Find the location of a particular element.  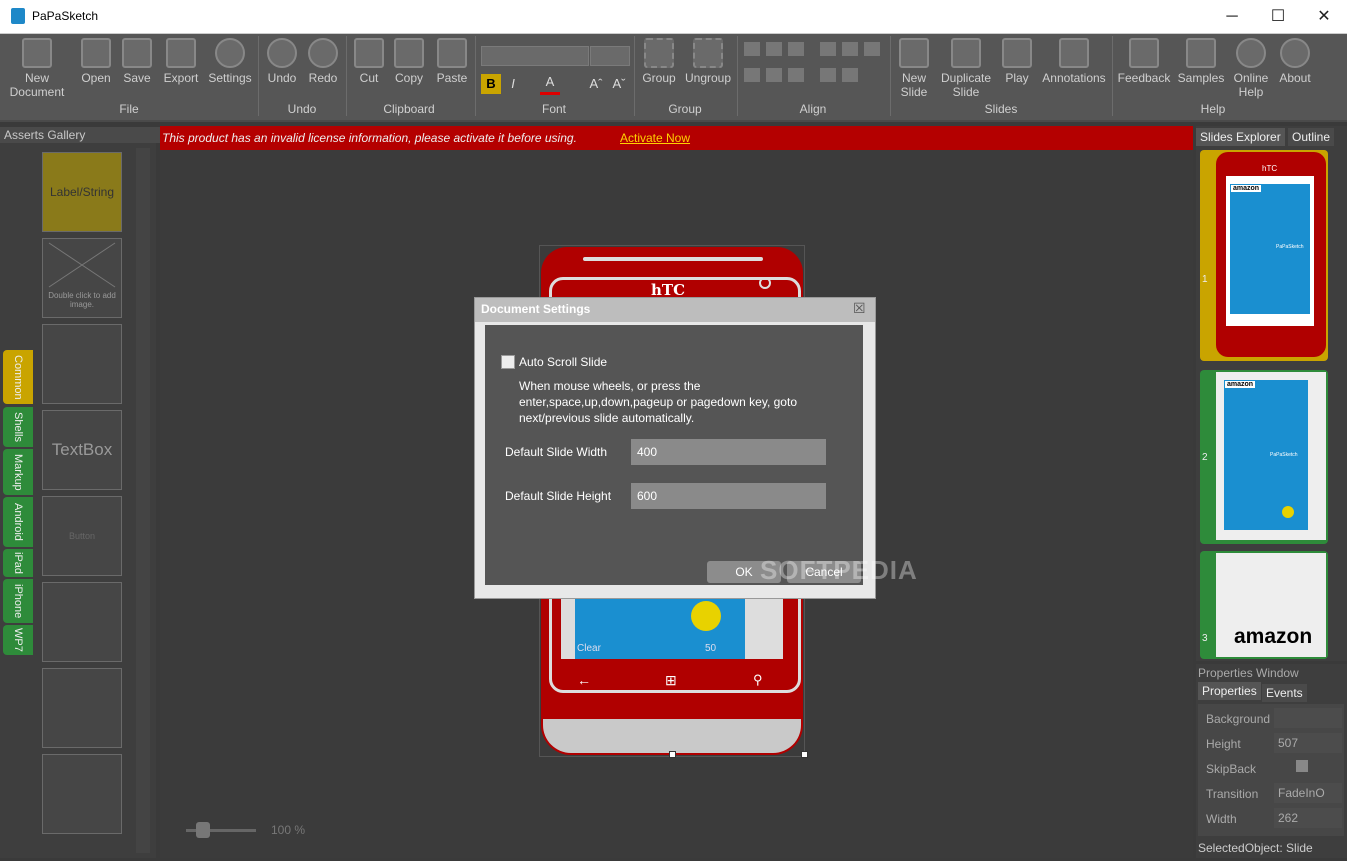

settings-button: Settings is located at coordinates (230, 61).